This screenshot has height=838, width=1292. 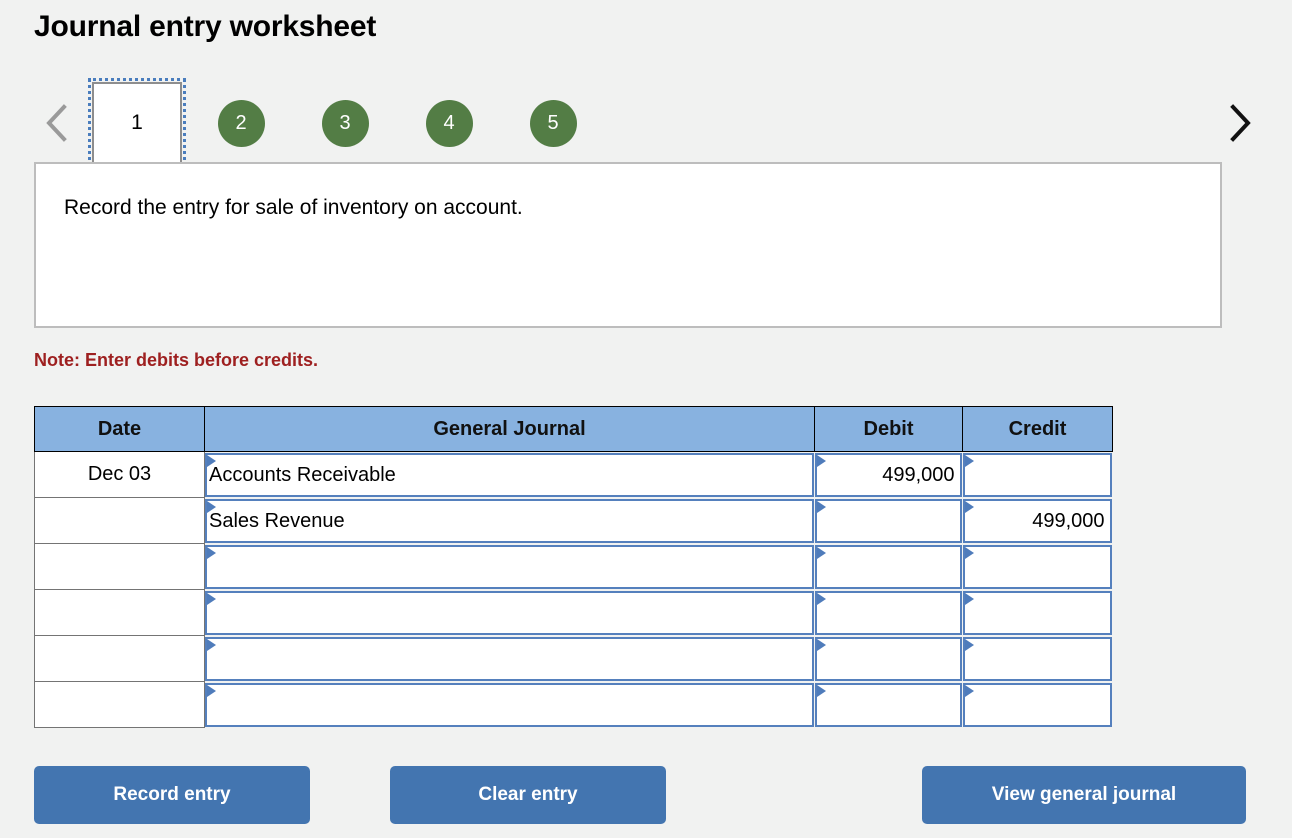 I want to click on pager-tab-5: 5, so click(x=553, y=123).